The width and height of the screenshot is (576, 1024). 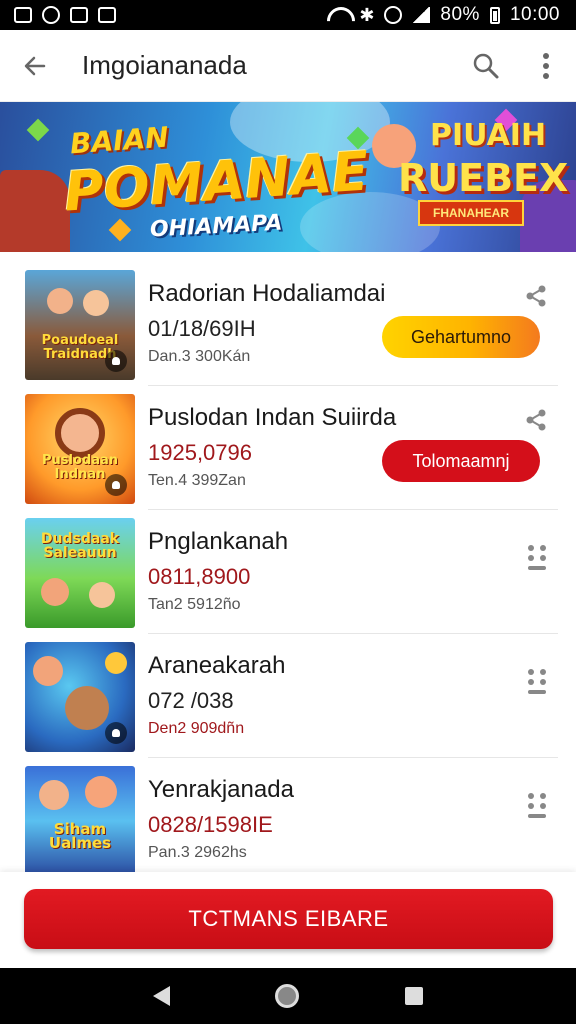 I want to click on item-name: Araneakarah, so click(x=217, y=665).